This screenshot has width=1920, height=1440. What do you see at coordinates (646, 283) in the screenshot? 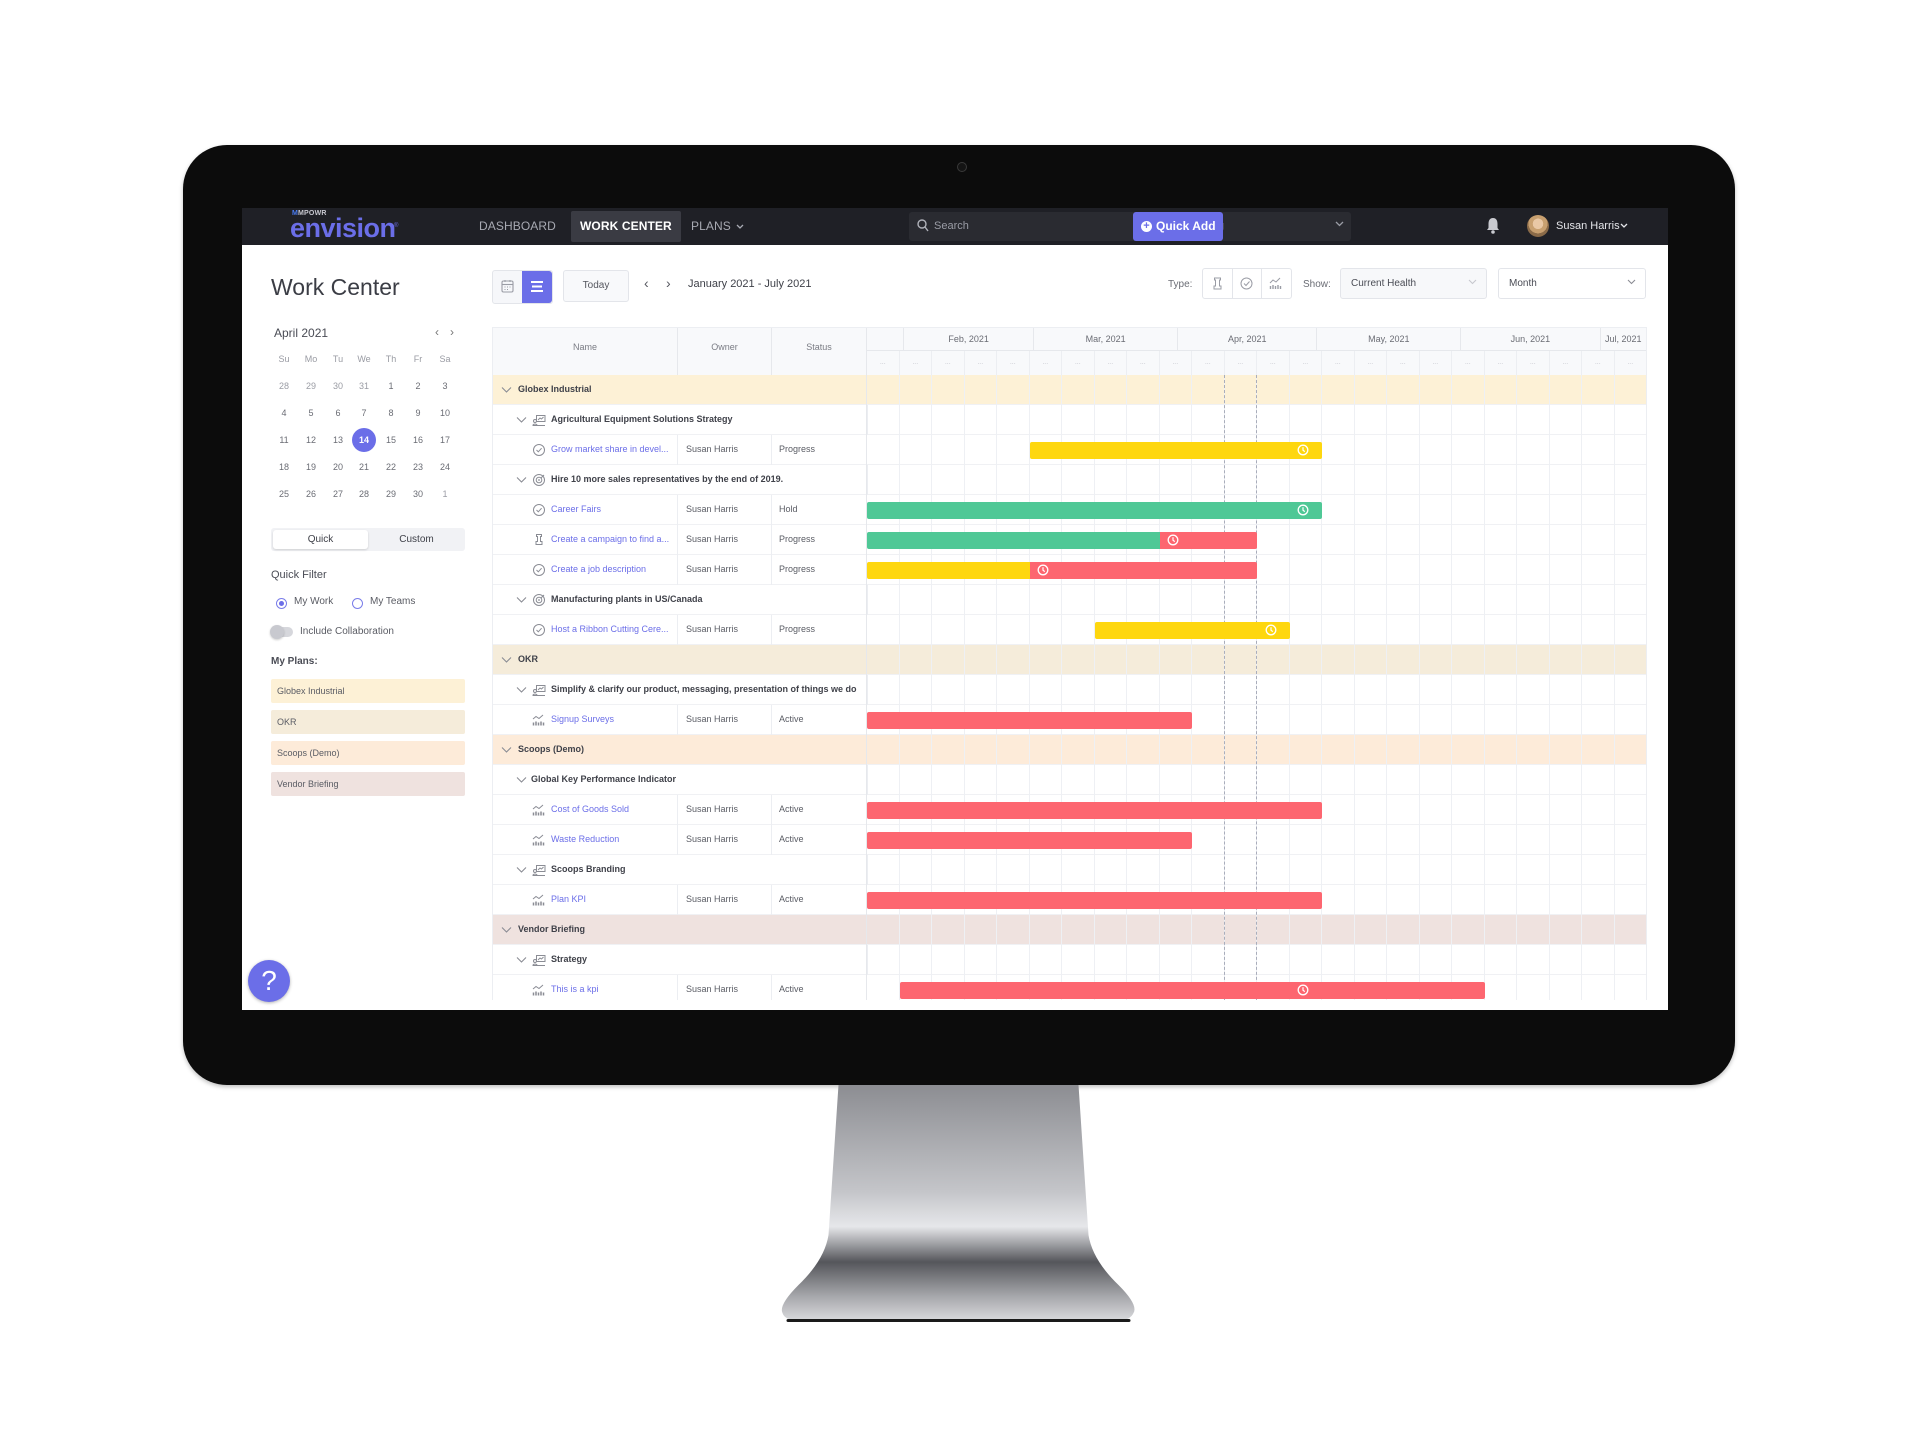
I see `prev-range-icon: ‹` at bounding box center [646, 283].